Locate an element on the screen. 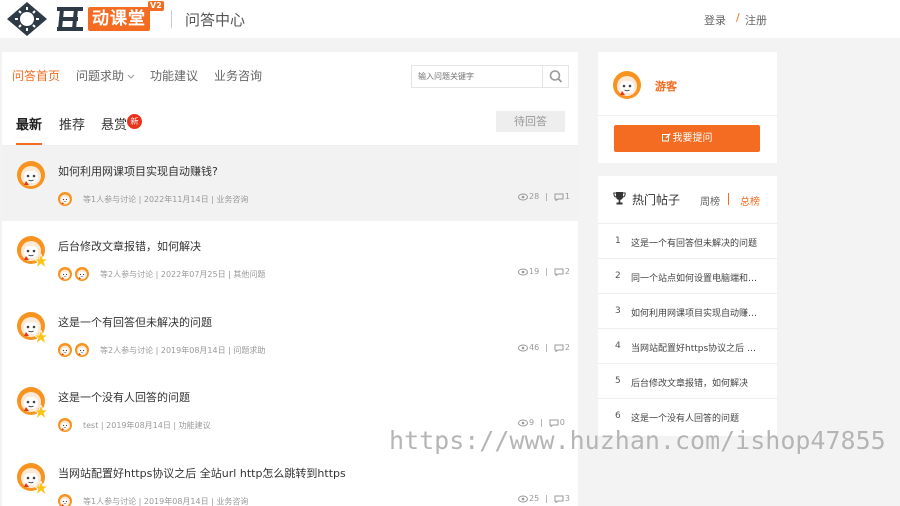 This screenshot has height=506, width=900. hot-post-item: 2 同一个站点如何设置电脑端和手机端 is located at coordinates (687, 275).